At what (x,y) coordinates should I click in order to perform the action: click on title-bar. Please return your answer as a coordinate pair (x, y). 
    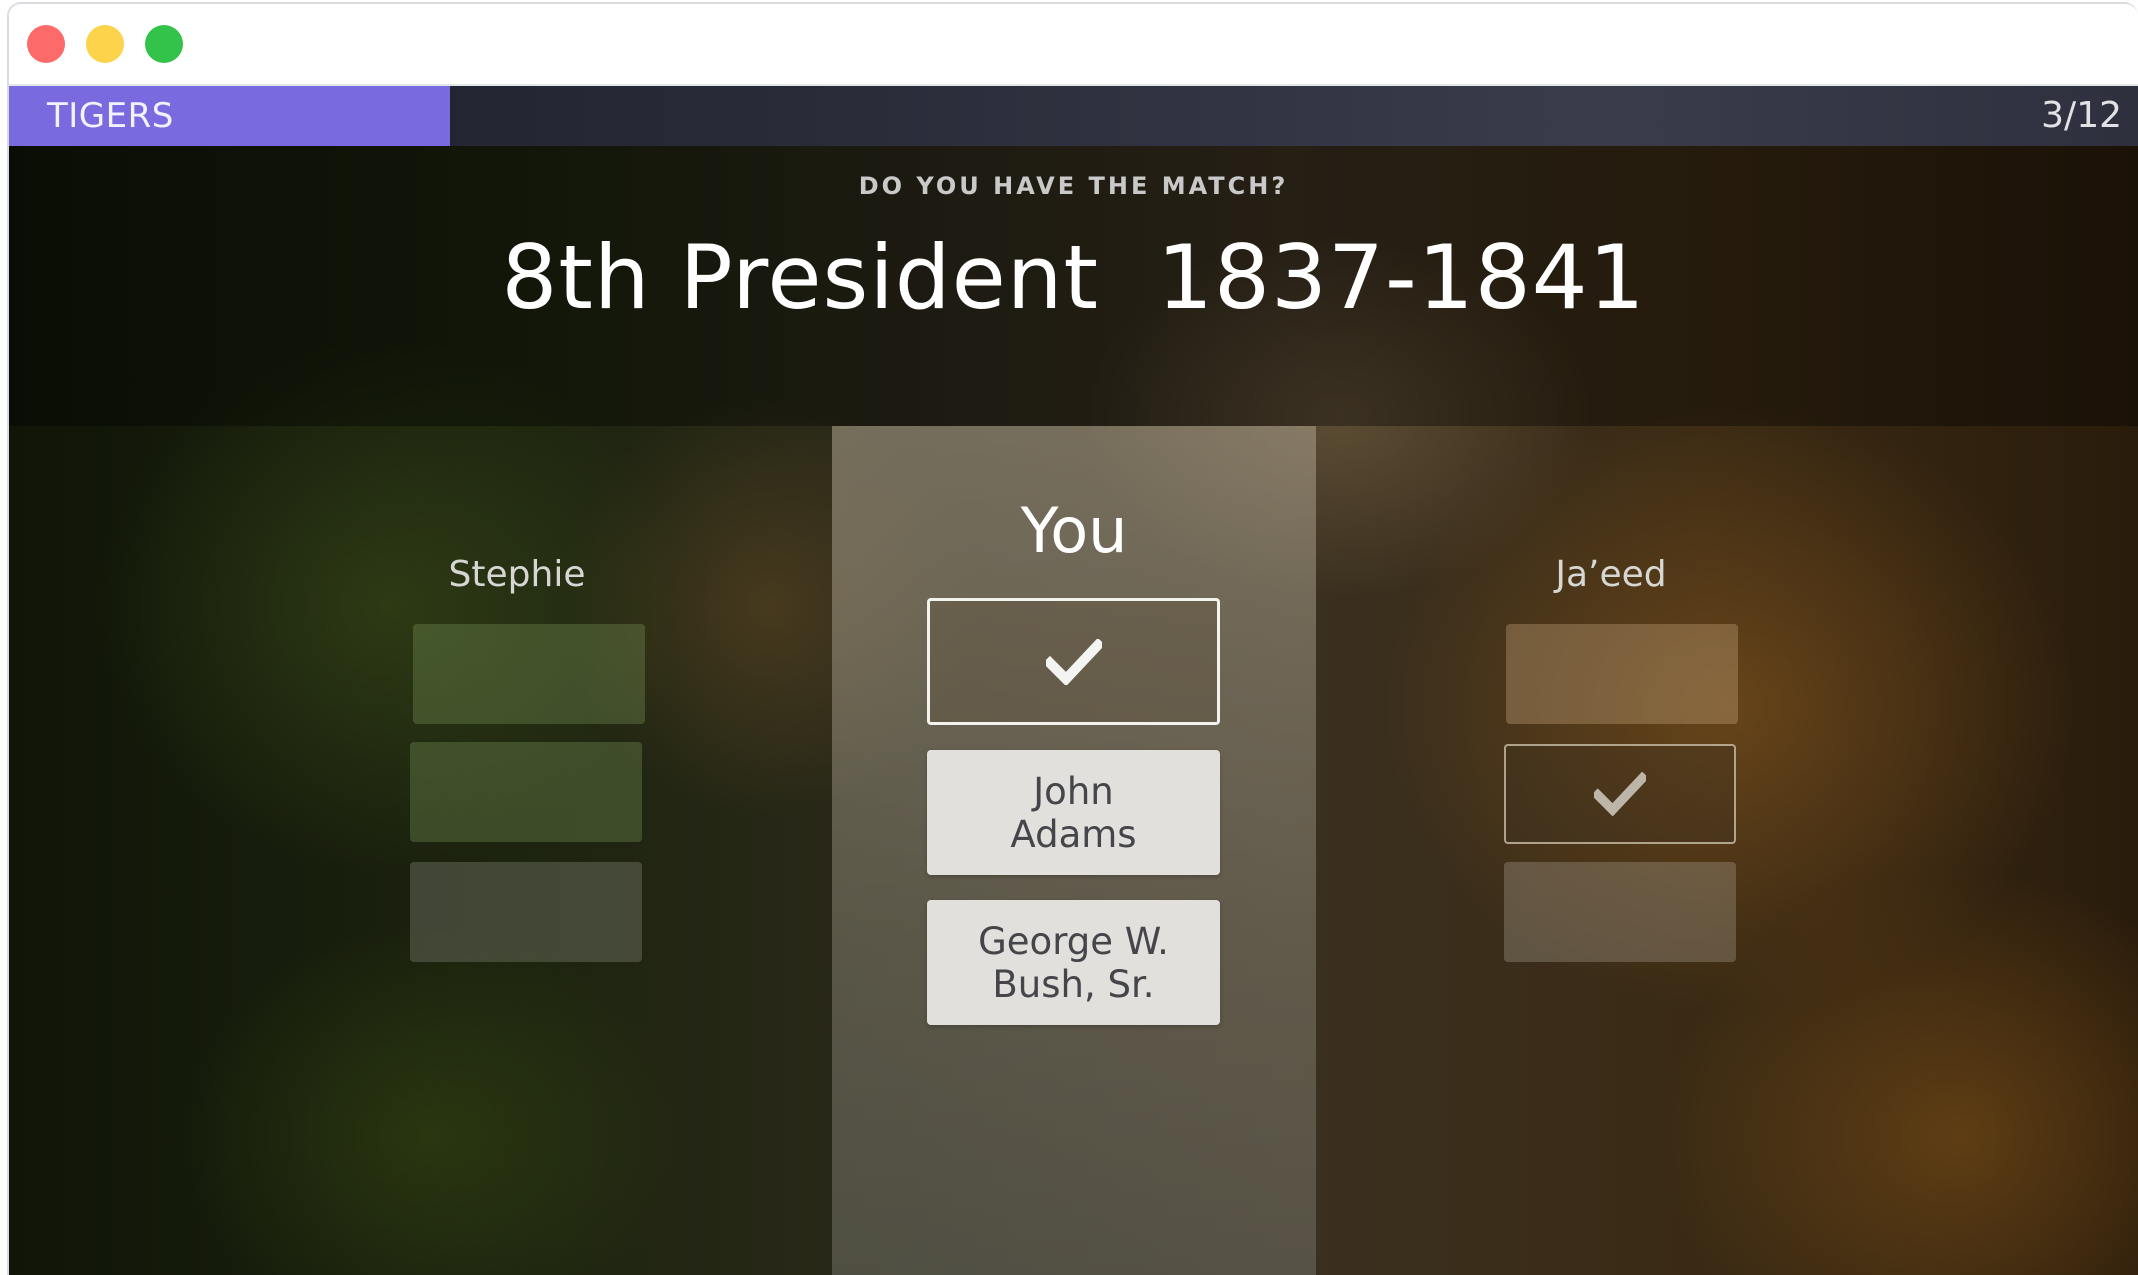
    Looking at the image, I should click on (1073, 45).